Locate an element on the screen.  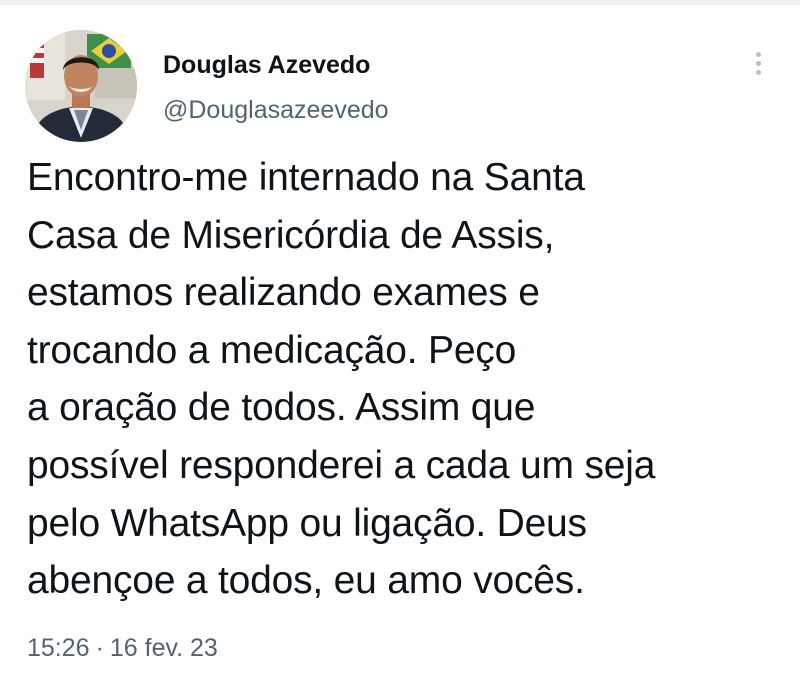
tweet-text-line: Casa de Misericórdia de Assis, is located at coordinates (291, 235).